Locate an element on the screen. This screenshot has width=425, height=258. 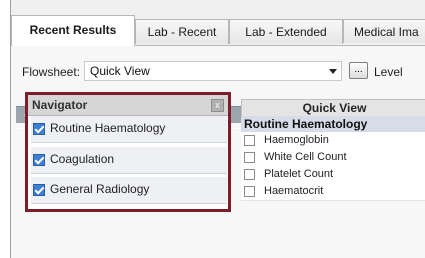
tab-medical-imaging: Medical Ima is located at coordinates (384, 31).